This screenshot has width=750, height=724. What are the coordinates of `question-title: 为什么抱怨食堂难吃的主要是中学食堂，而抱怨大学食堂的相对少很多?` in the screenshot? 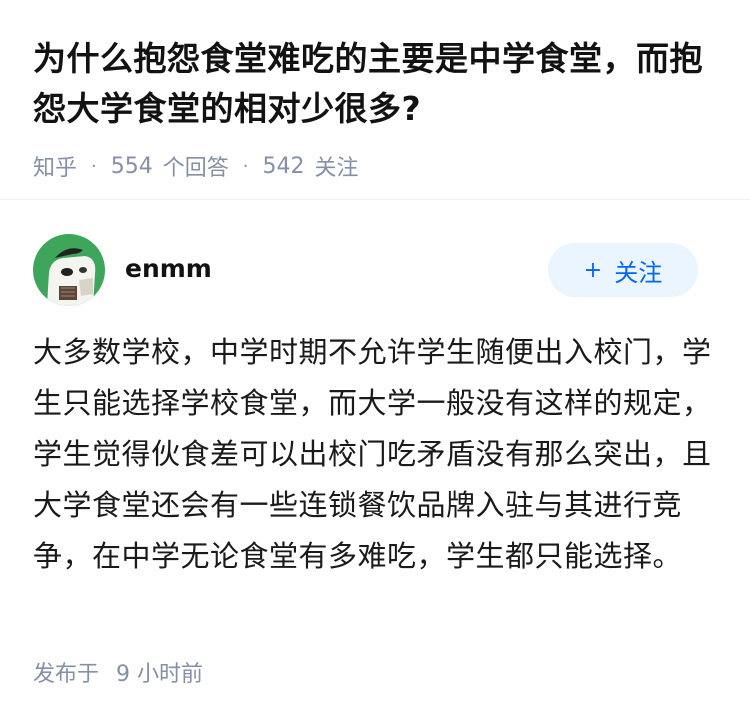 It's located at (378, 84).